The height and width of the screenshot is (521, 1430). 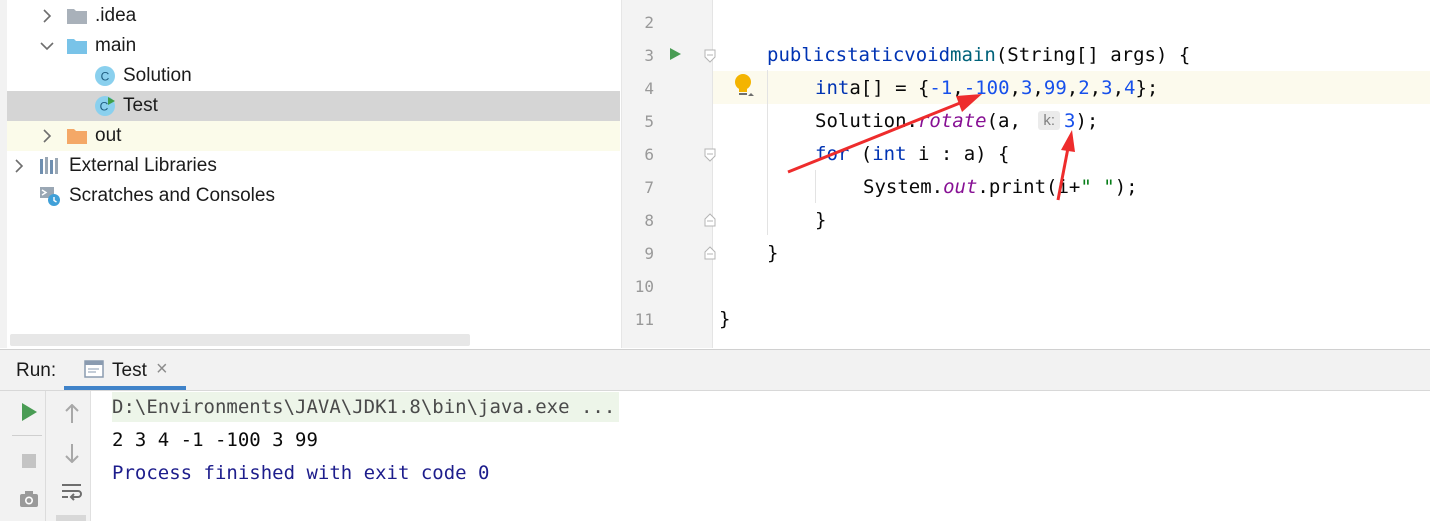 I want to click on code-token: 3, so click(x=1026, y=87).